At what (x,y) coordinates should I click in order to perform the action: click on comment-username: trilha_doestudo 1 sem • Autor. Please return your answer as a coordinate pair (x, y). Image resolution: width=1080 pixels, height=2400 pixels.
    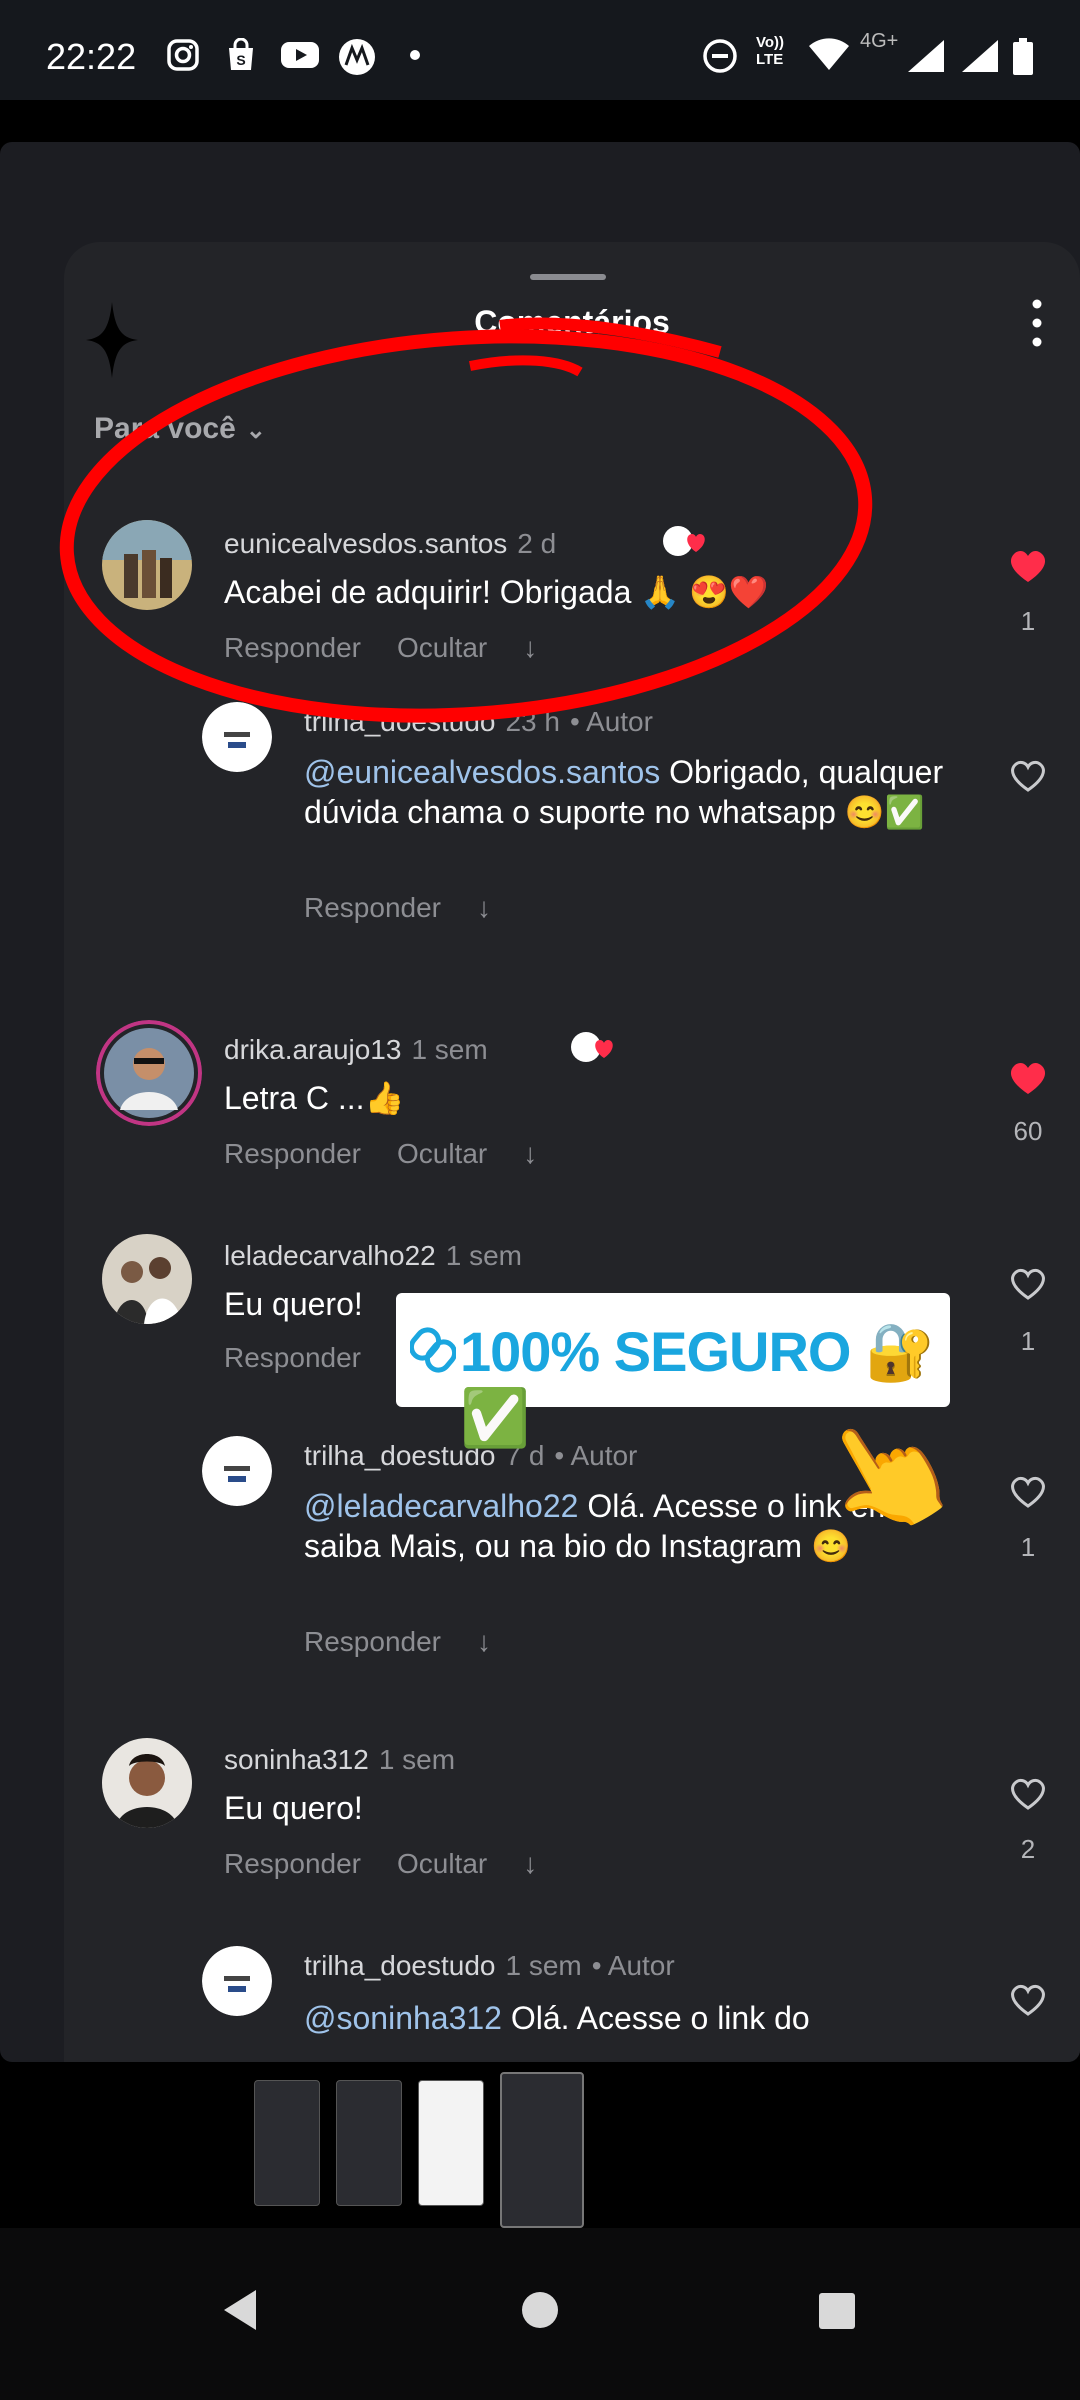
    Looking at the image, I should click on (489, 1966).